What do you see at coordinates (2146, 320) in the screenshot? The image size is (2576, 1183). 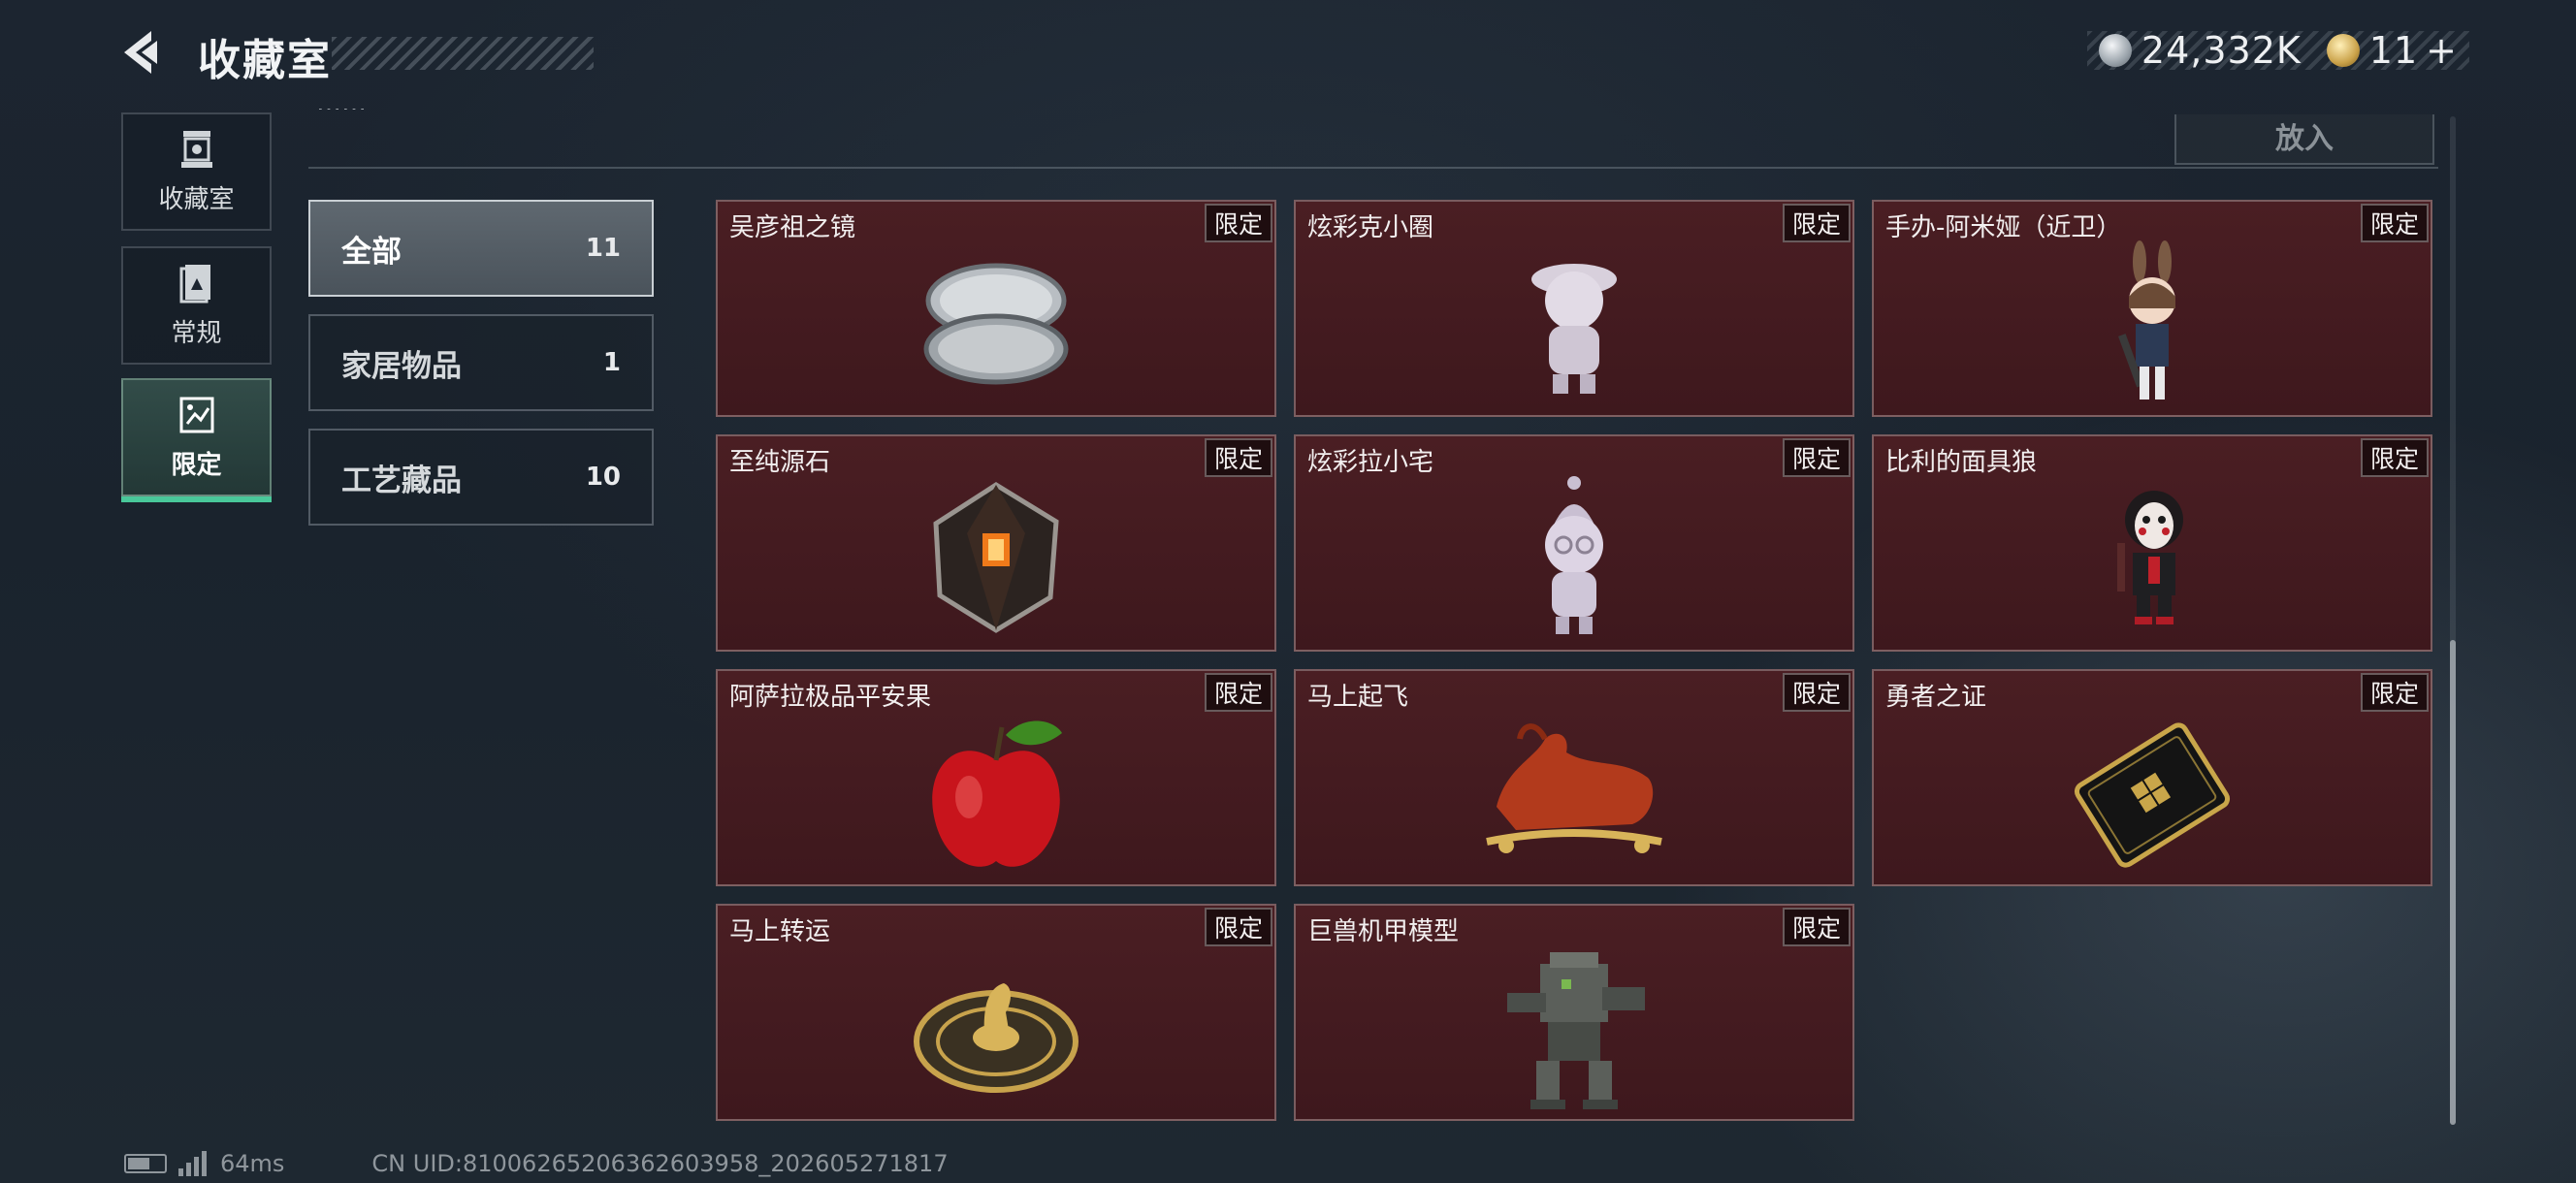 I see `bunny-figure-icon` at bounding box center [2146, 320].